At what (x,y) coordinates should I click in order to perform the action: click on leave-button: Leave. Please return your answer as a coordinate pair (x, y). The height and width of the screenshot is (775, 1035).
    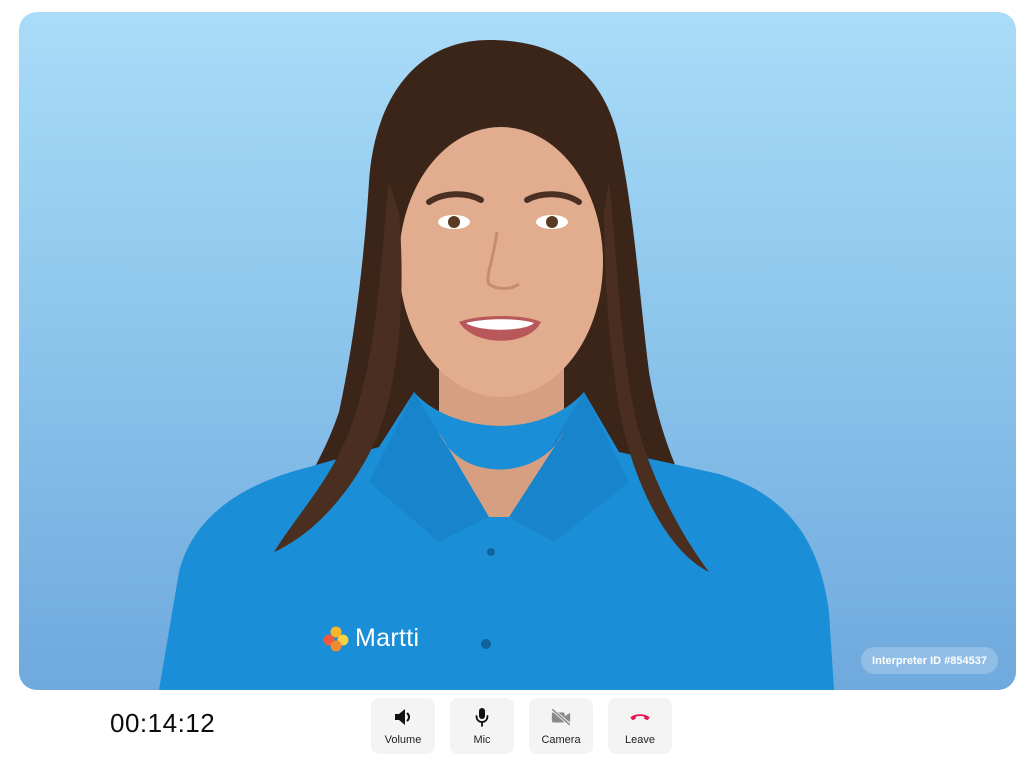
    Looking at the image, I should click on (640, 726).